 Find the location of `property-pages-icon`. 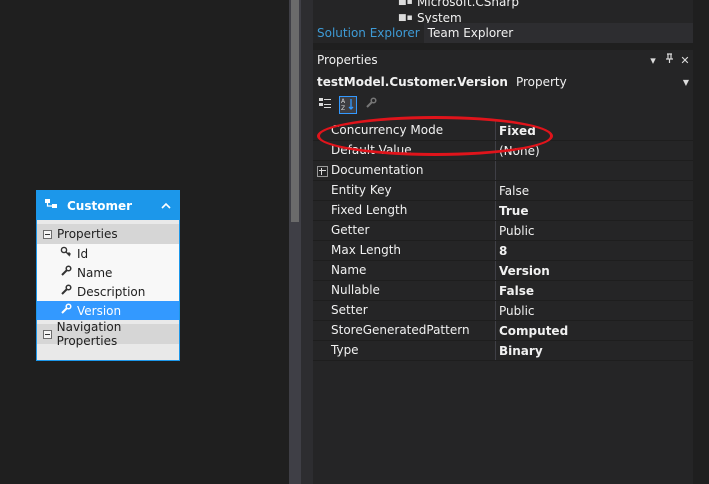

property-pages-icon is located at coordinates (371, 105).